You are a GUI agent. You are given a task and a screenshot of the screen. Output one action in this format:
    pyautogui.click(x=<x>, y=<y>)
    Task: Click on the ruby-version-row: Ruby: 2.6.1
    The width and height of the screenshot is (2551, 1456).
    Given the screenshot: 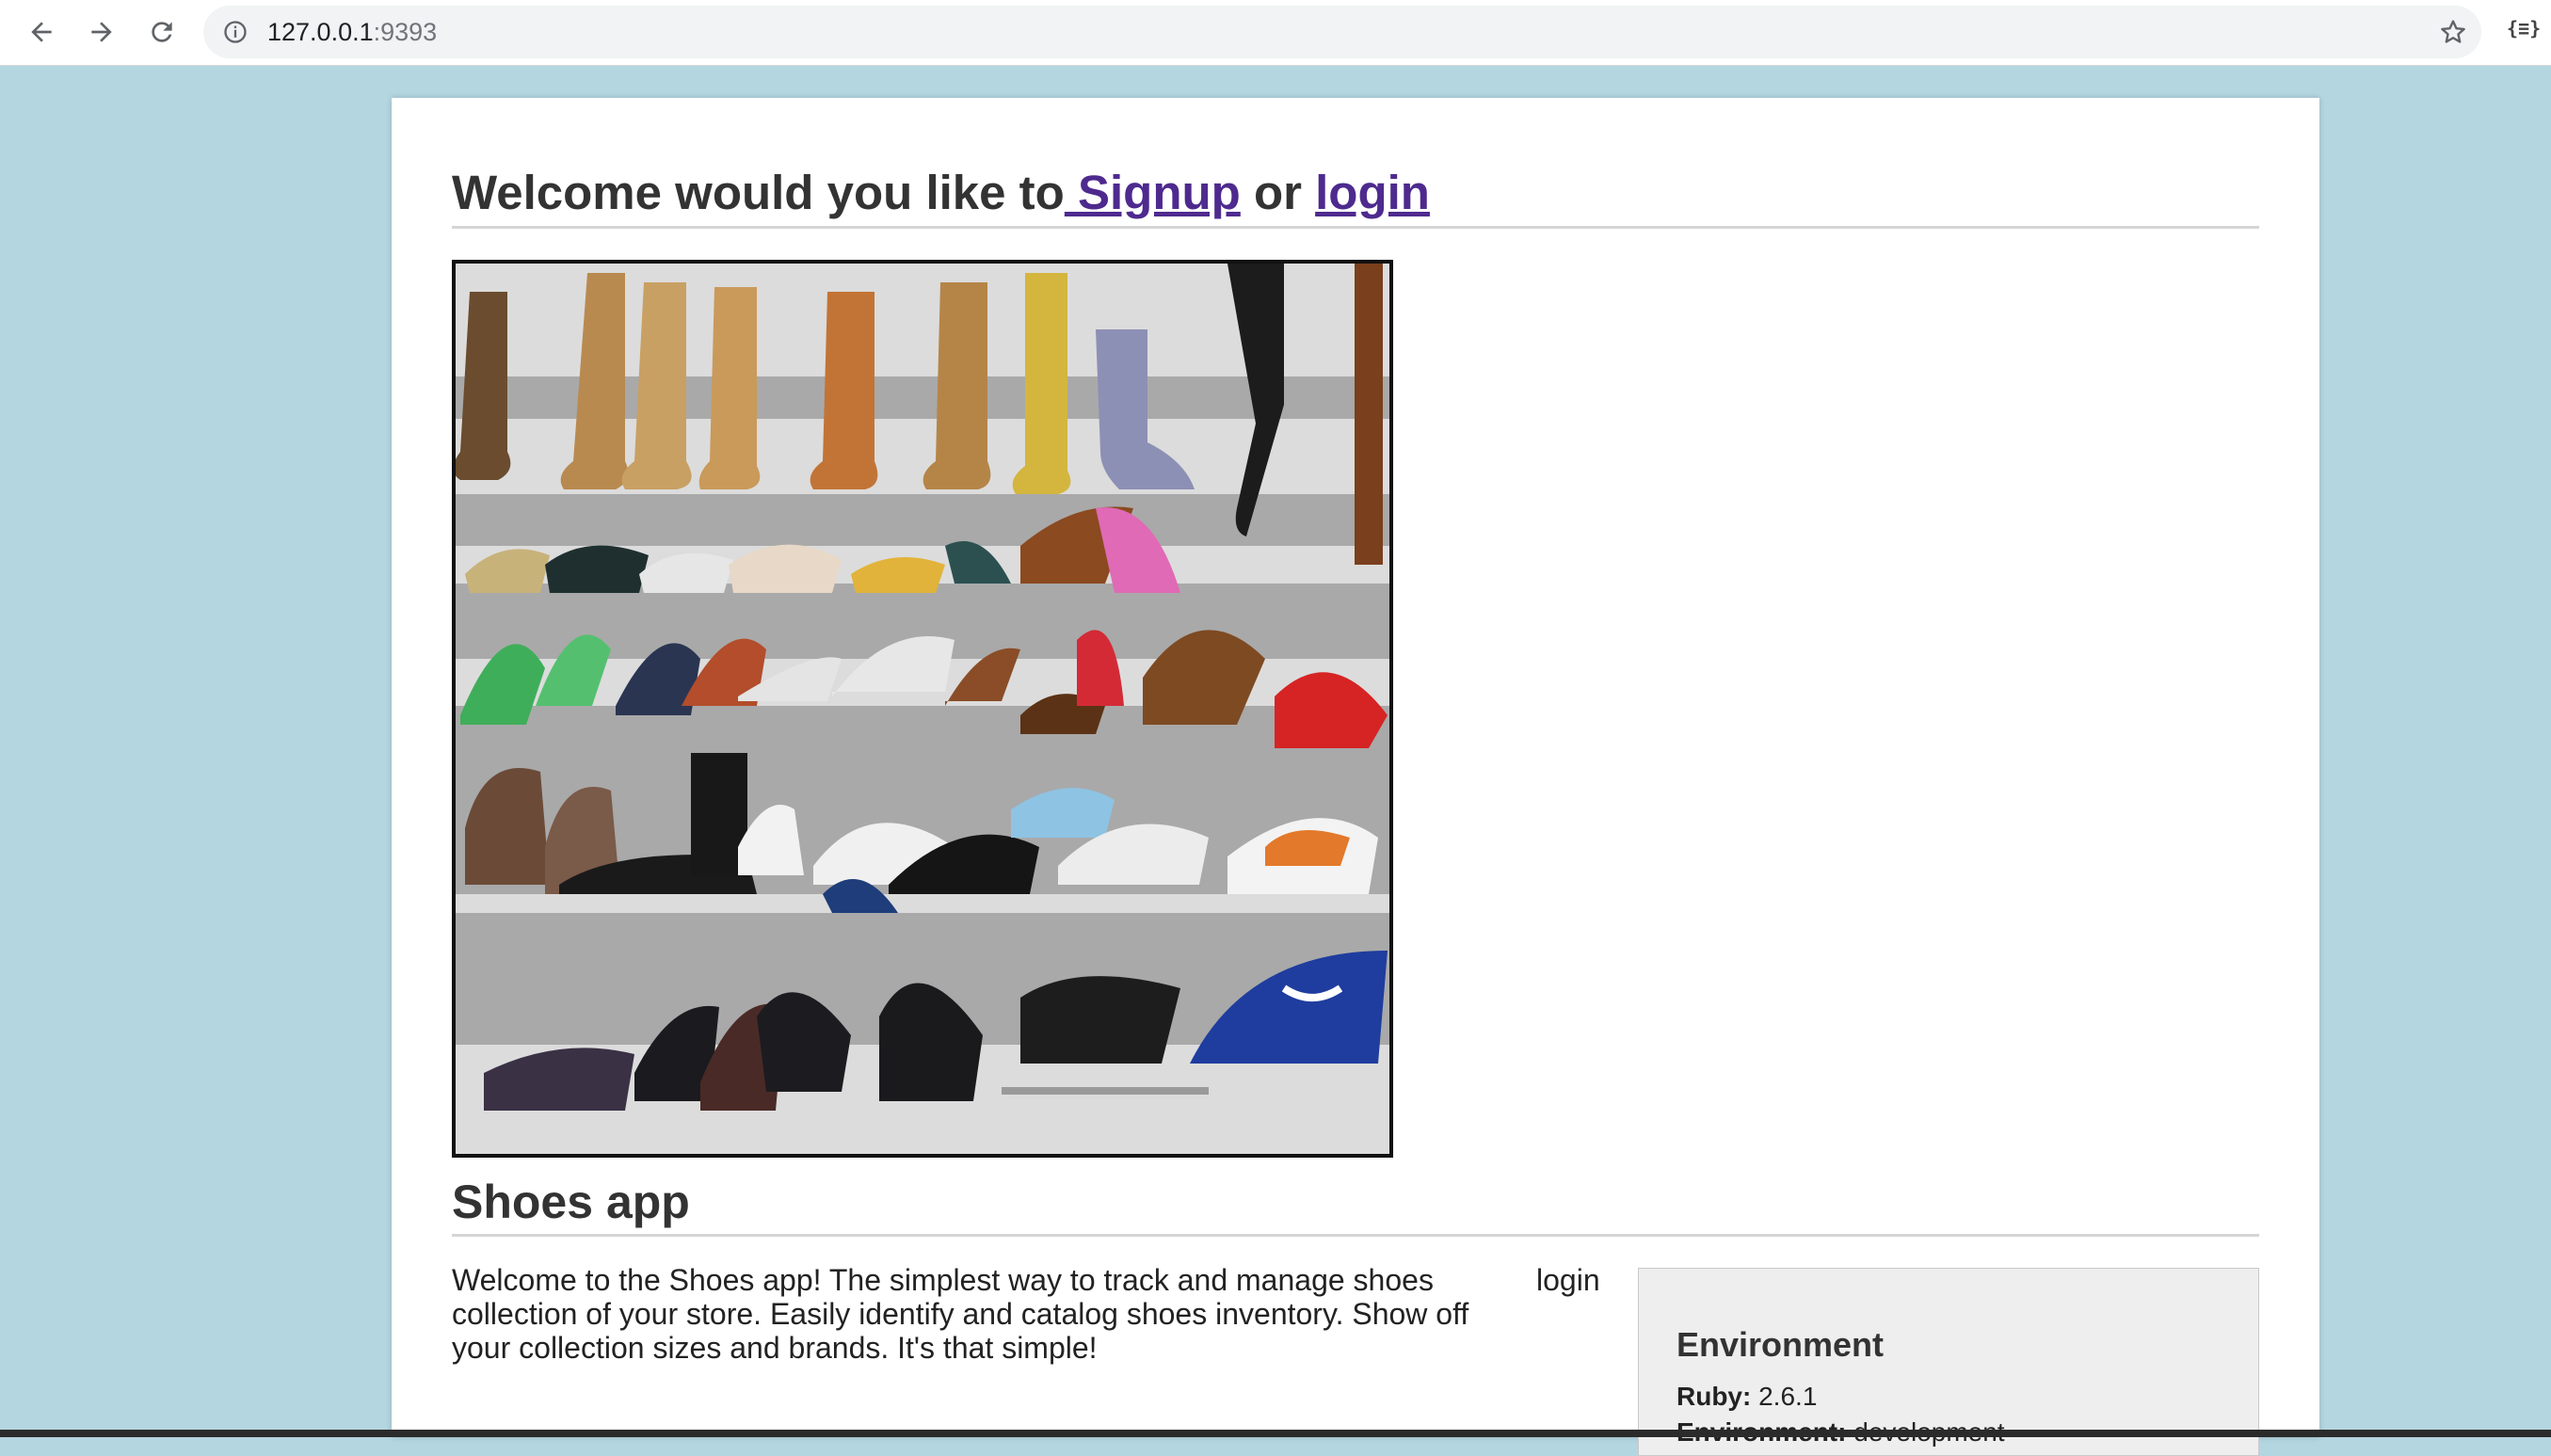 What is the action you would take?
    pyautogui.click(x=1747, y=1397)
    